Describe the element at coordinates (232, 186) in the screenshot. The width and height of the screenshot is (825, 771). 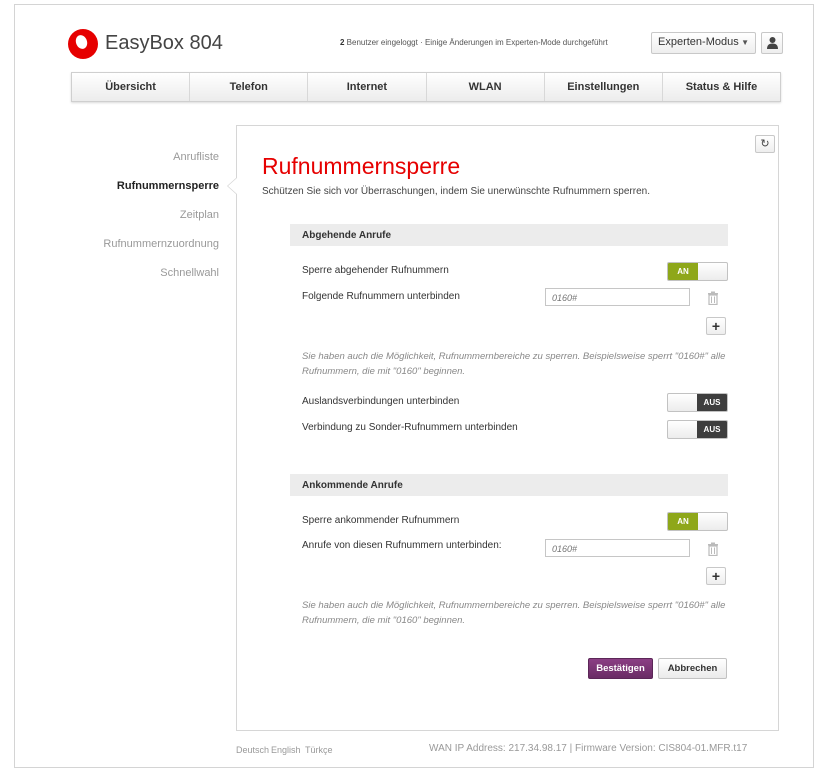
I see `panel-pointer` at that location.